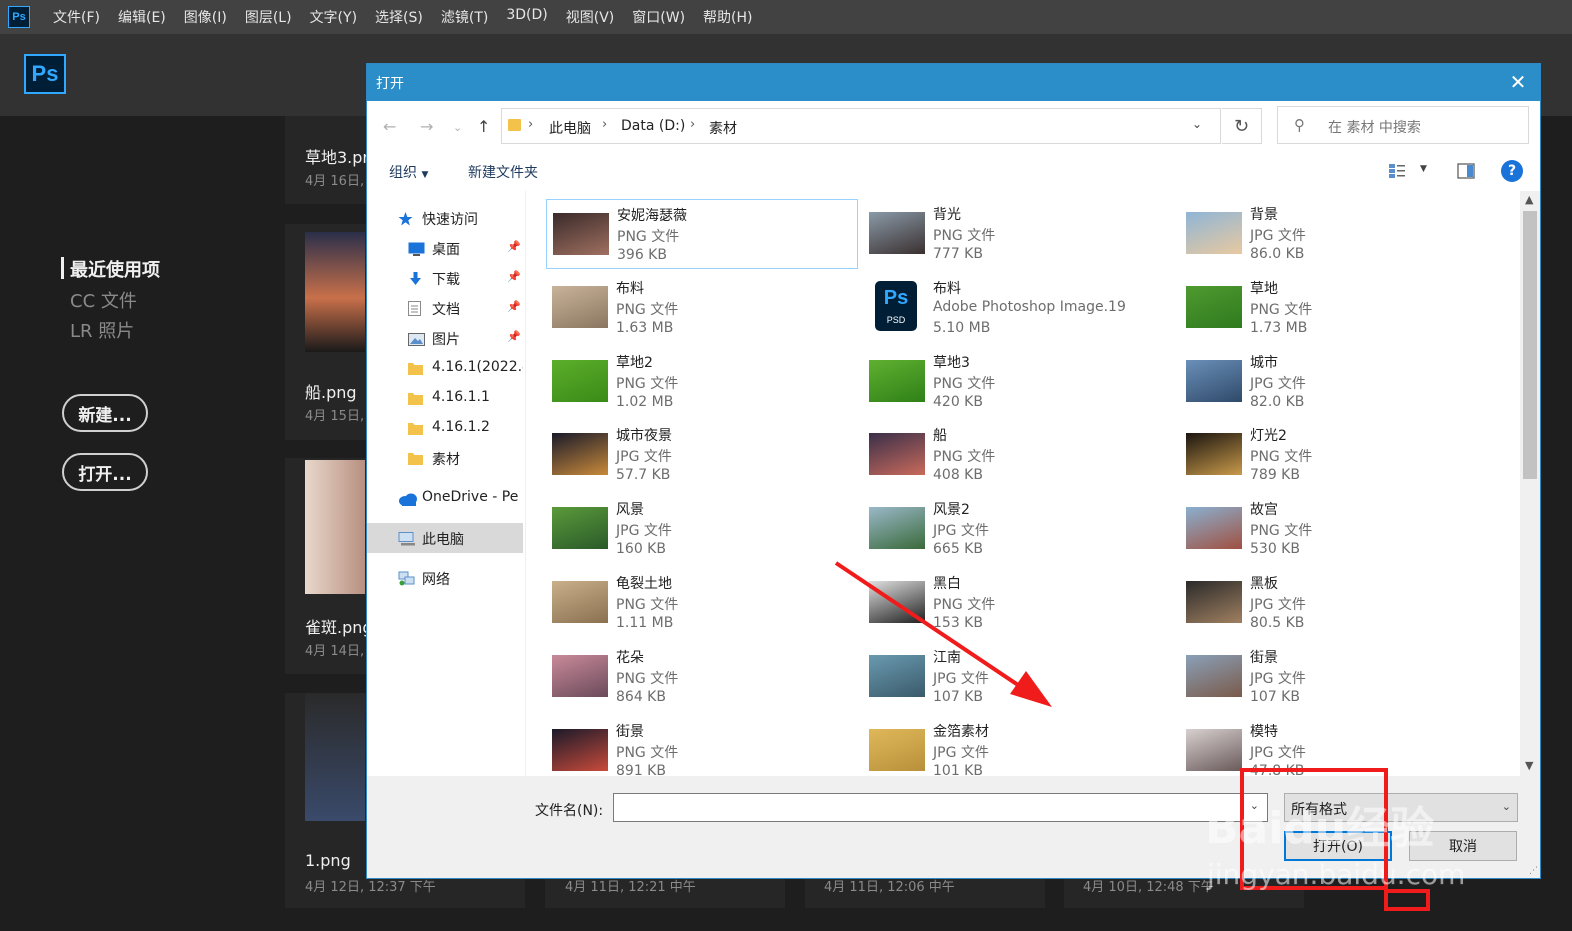  I want to click on change-view-icon, so click(1397, 171).